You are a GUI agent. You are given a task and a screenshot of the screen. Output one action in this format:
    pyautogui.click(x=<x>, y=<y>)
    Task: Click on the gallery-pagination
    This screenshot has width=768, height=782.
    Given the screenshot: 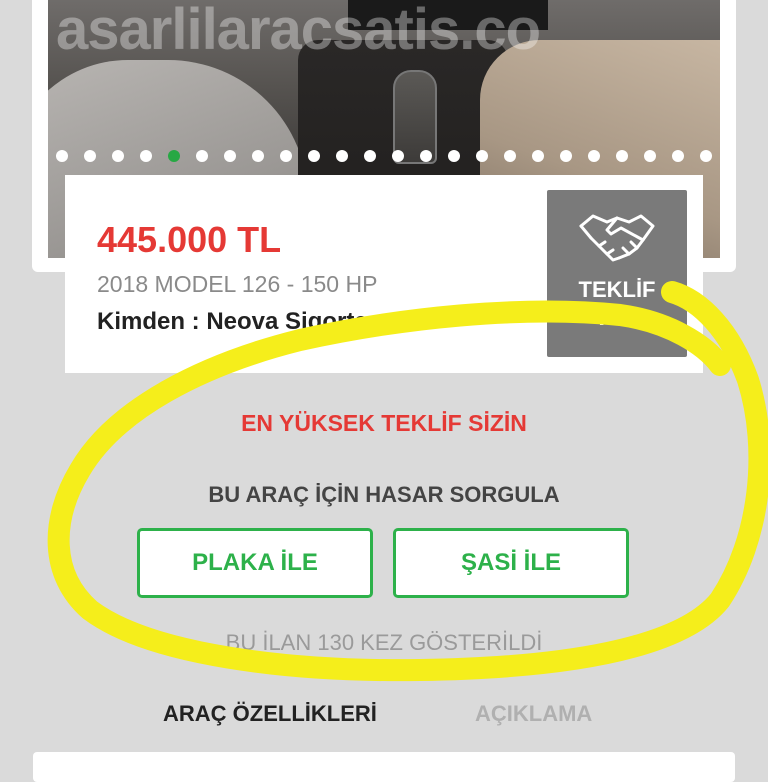 What is the action you would take?
    pyautogui.click(x=384, y=156)
    